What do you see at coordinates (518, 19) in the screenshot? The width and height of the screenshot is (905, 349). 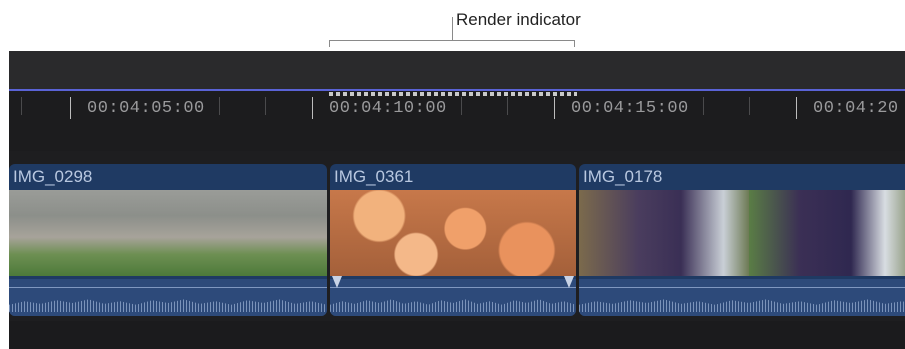 I see `render-indicator-label: Render indicator` at bounding box center [518, 19].